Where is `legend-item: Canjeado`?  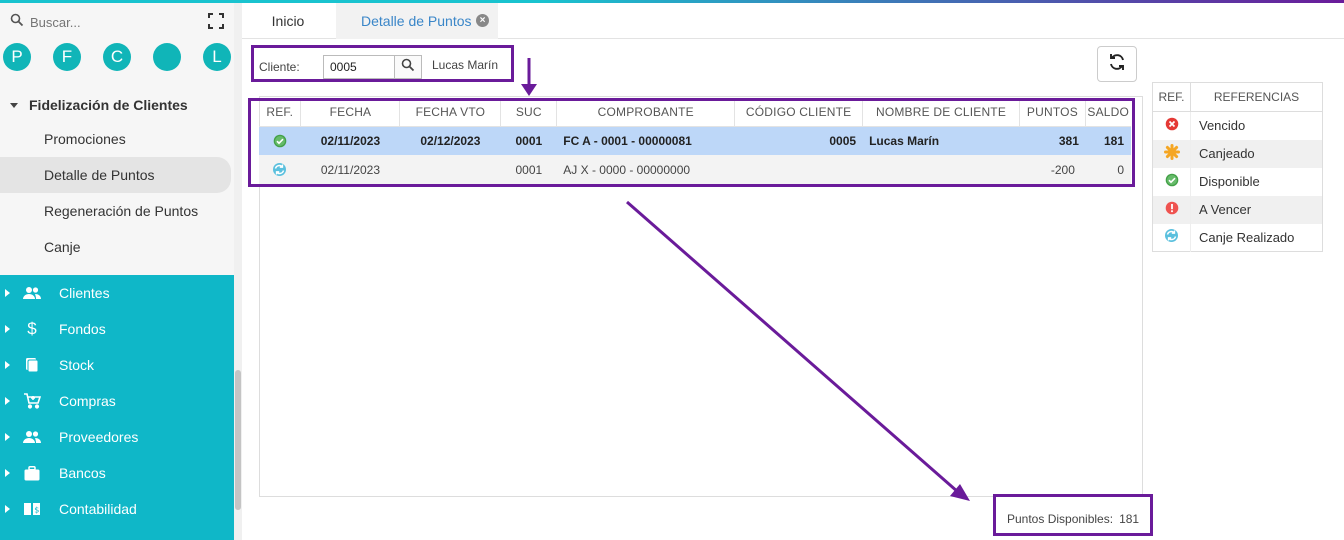 legend-item: Canjeado is located at coordinates (1237, 153).